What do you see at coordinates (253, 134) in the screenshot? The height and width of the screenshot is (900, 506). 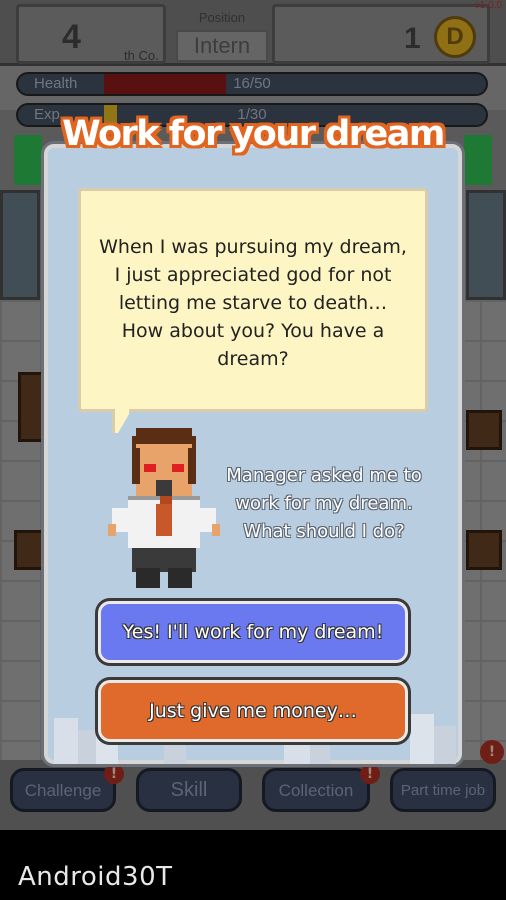 I see `dialog-title: Work for your dream` at bounding box center [253, 134].